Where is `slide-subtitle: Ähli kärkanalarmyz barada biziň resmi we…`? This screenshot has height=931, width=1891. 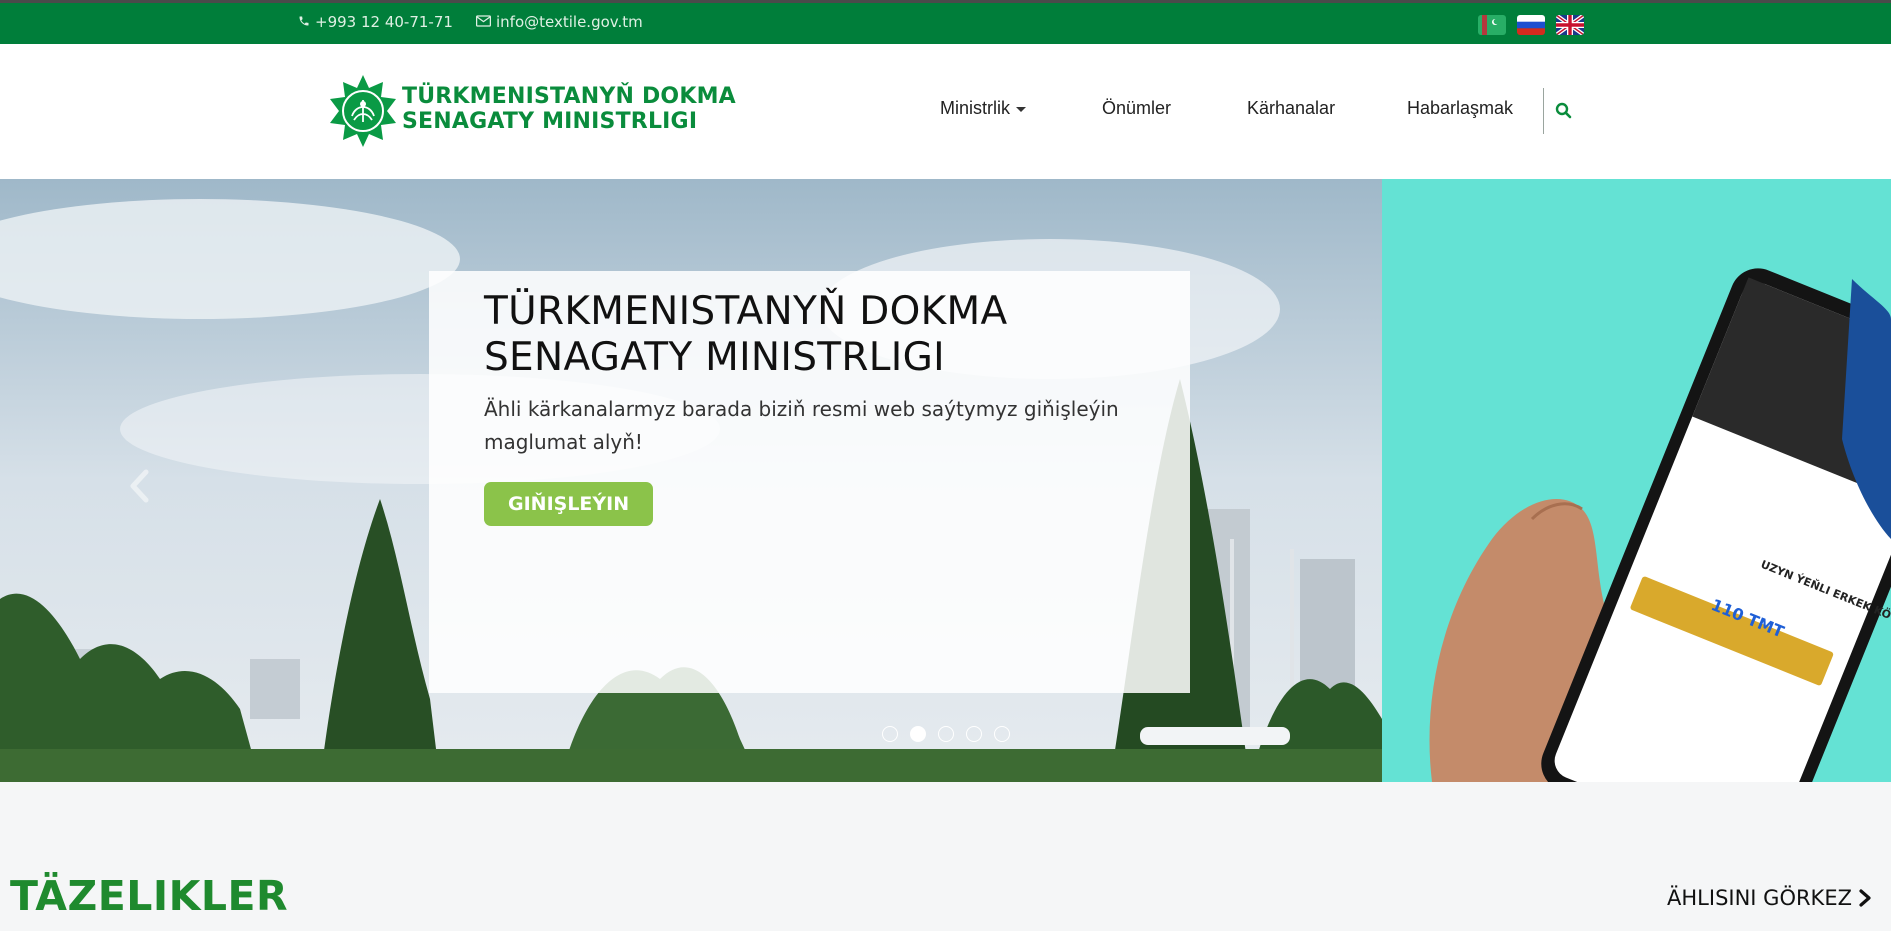 slide-subtitle: Ähli kärkanalarmyz barada biziň resmi we… is located at coordinates (801, 425).